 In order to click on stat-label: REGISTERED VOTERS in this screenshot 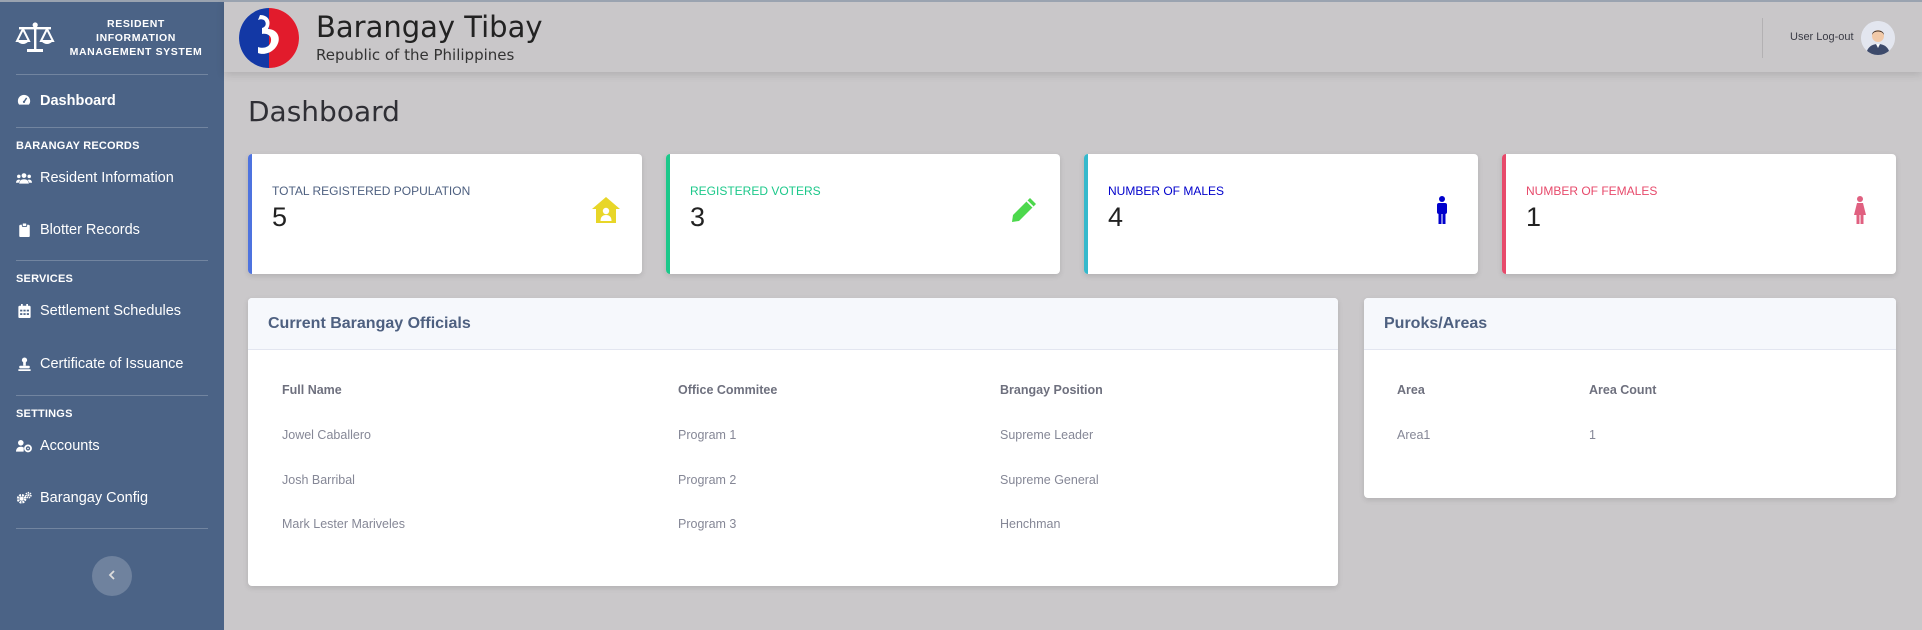, I will do `click(755, 191)`.